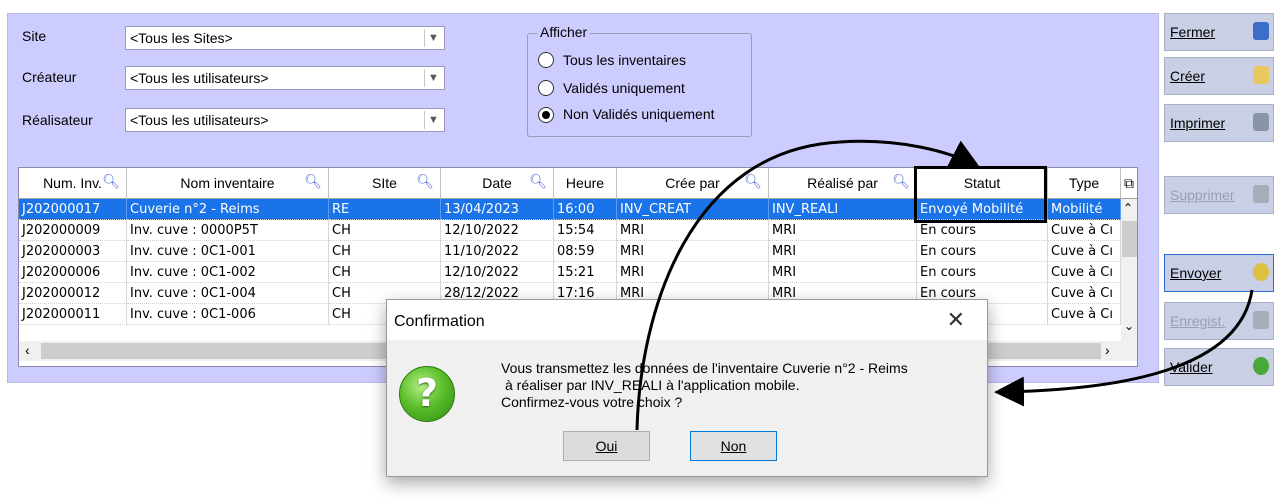 Image resolution: width=1274 pixels, height=501 pixels. Describe the element at coordinates (1124, 348) in the screenshot. I see `arrow-envoyer` at that location.